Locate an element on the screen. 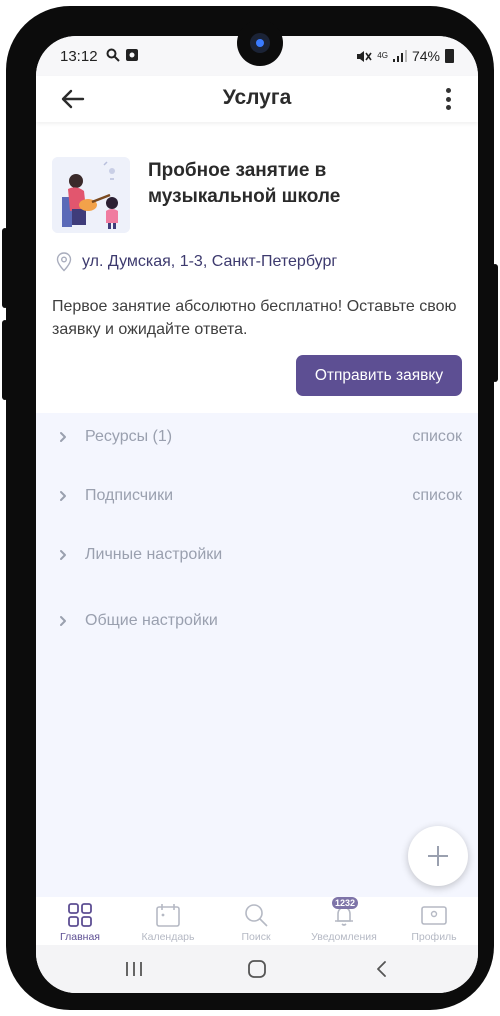 Image resolution: width=500 pixels, height=1016 pixels. nav-label: Поиск is located at coordinates (256, 937).